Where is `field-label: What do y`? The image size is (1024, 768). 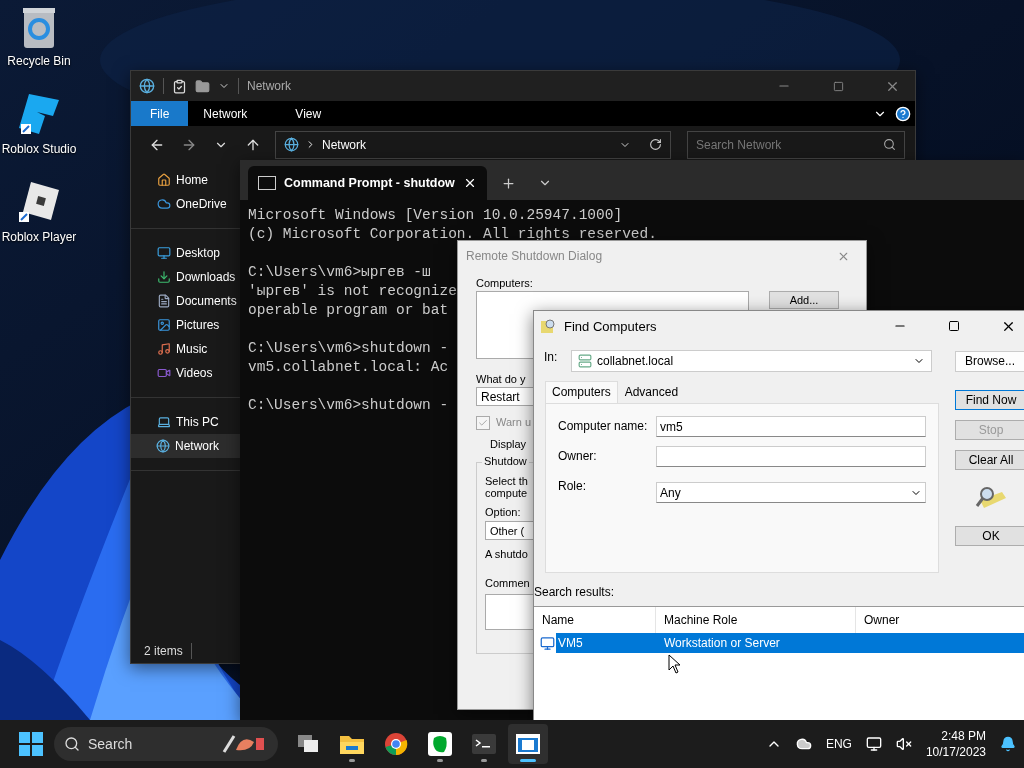
field-label: What do y is located at coordinates (501, 379).